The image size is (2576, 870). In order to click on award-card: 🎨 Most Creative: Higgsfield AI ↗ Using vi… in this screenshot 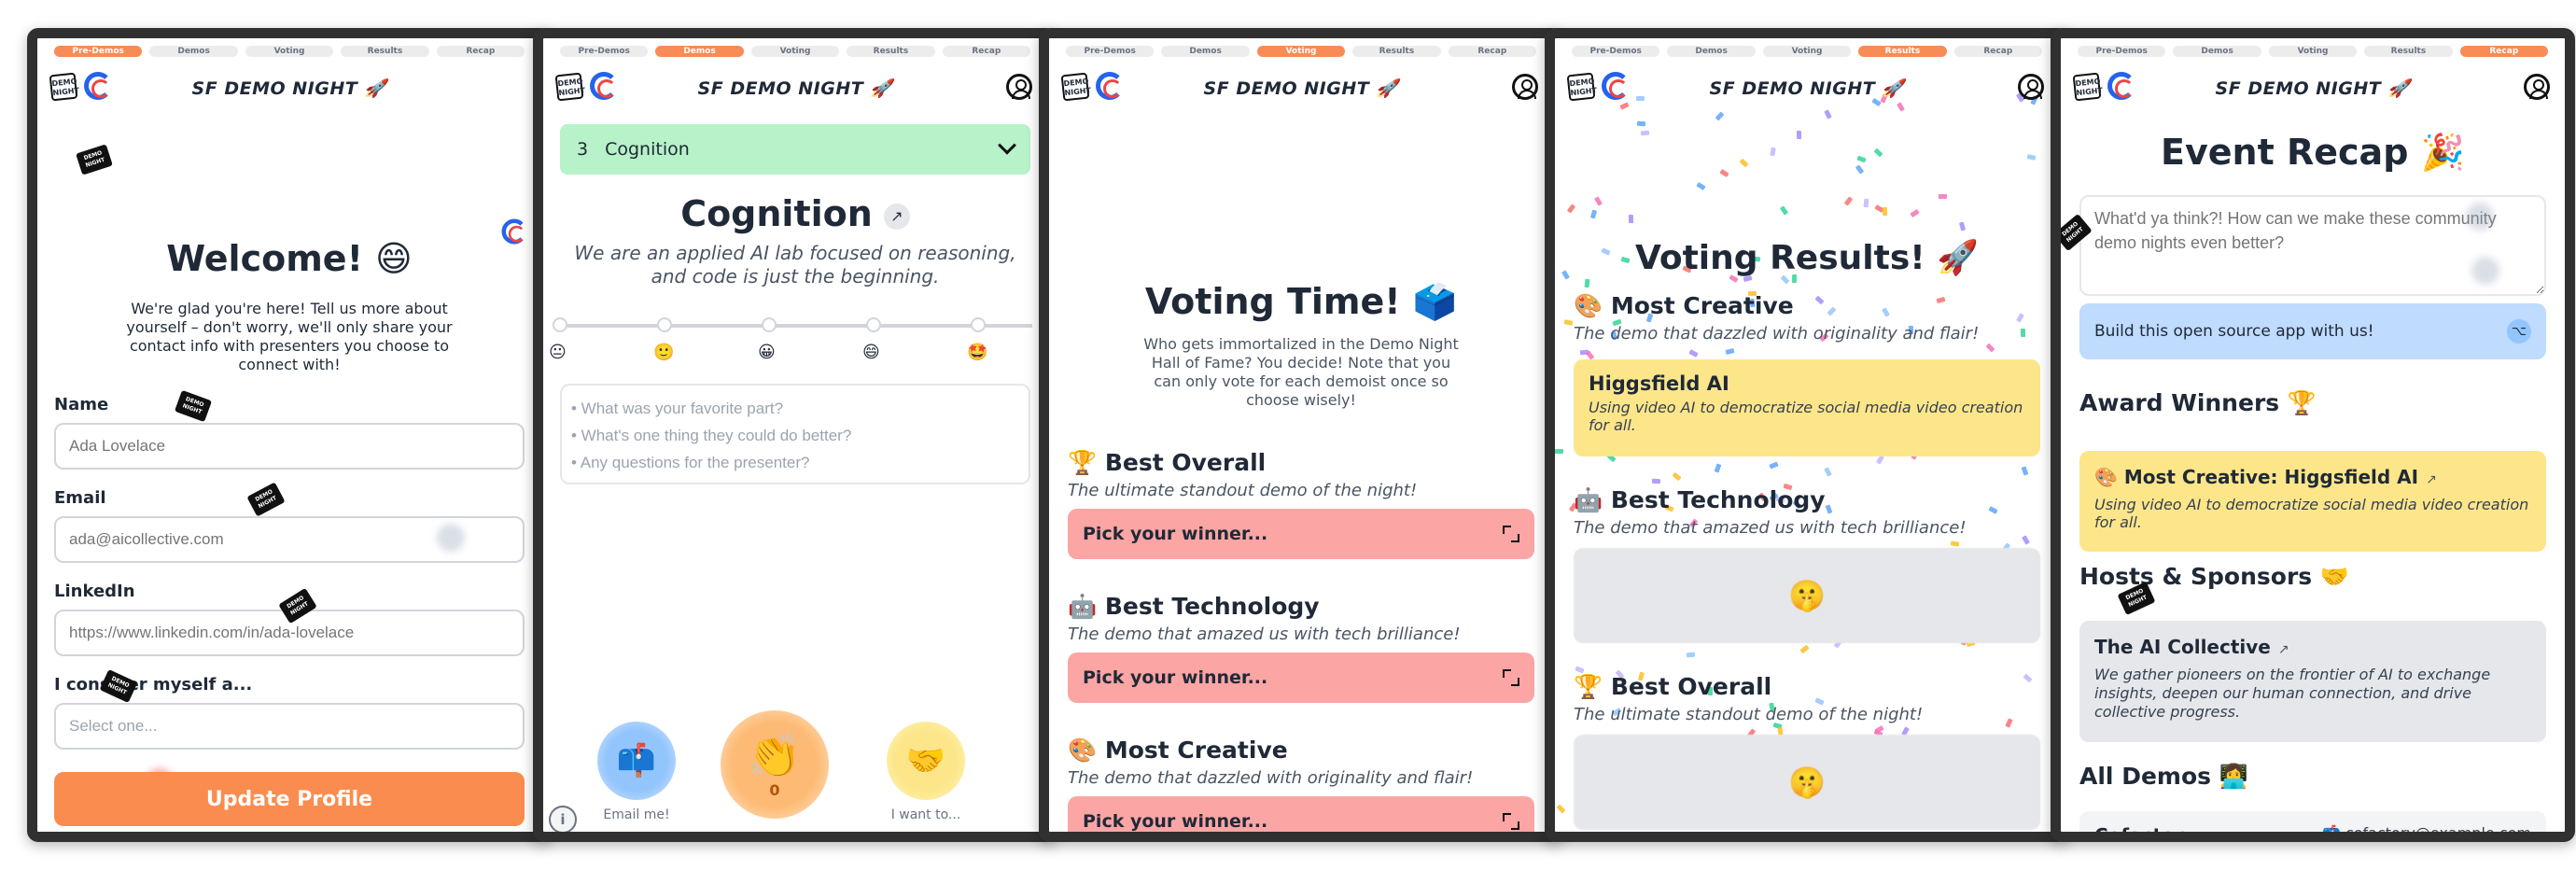, I will do `click(2312, 501)`.